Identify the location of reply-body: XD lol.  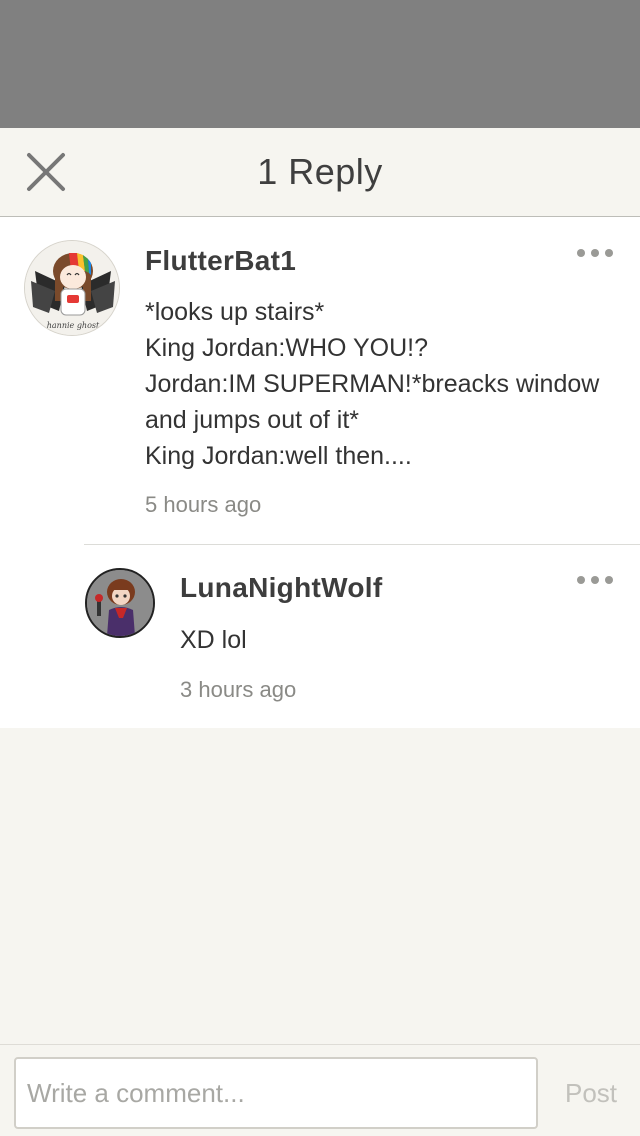
(213, 640).